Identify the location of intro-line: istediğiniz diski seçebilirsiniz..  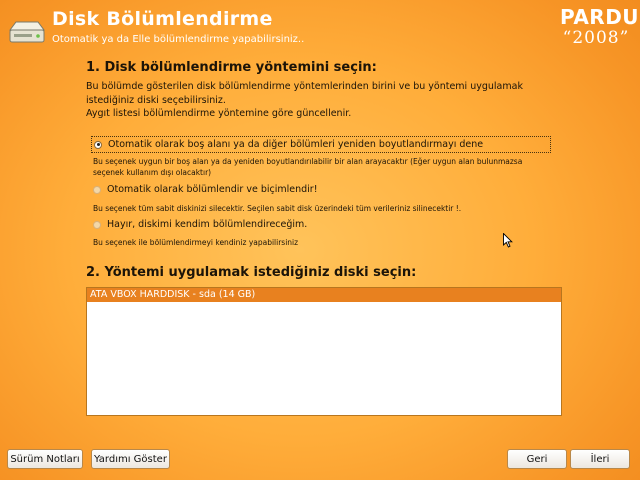
(156, 100).